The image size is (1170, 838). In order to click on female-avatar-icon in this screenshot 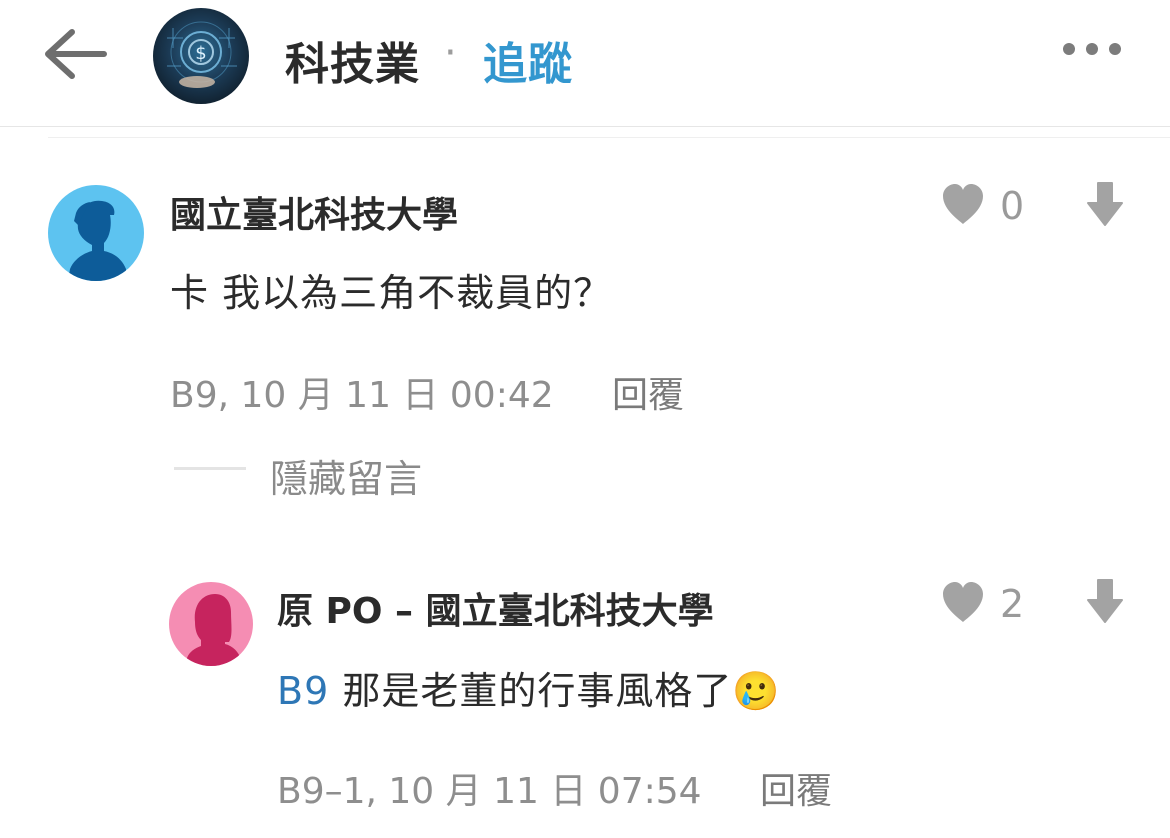, I will do `click(213, 630)`.